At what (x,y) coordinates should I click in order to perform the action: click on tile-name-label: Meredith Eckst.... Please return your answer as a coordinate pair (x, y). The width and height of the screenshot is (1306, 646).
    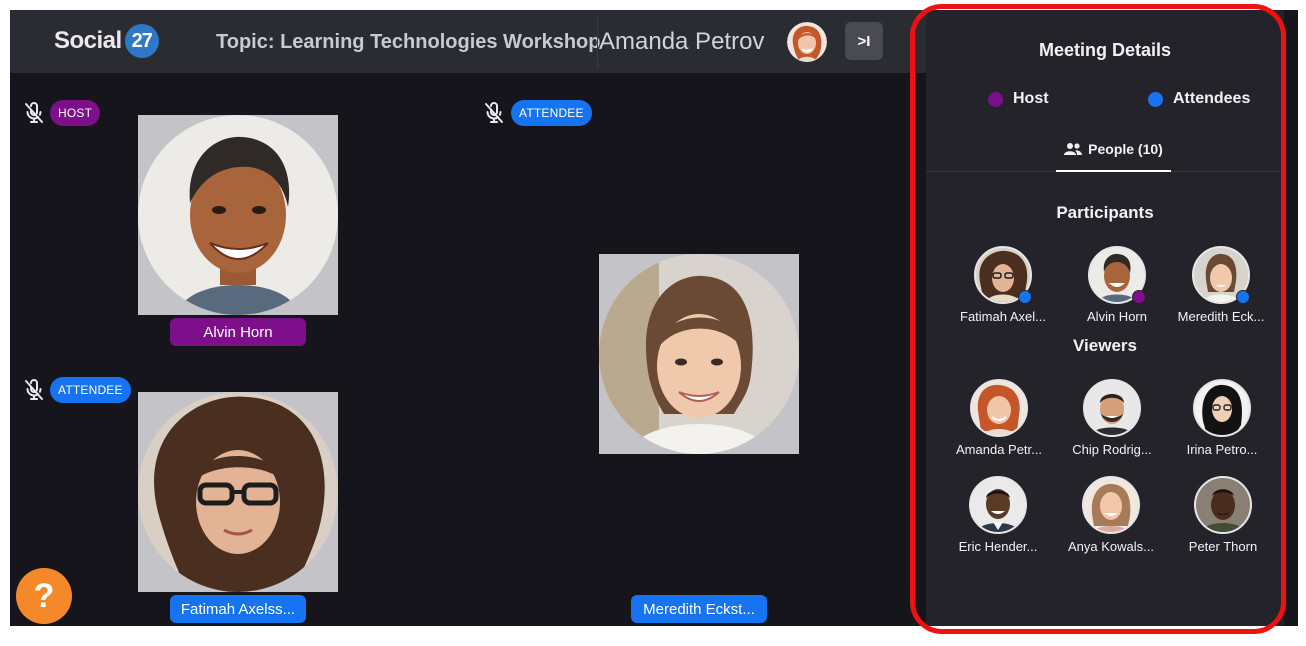
    Looking at the image, I should click on (699, 609).